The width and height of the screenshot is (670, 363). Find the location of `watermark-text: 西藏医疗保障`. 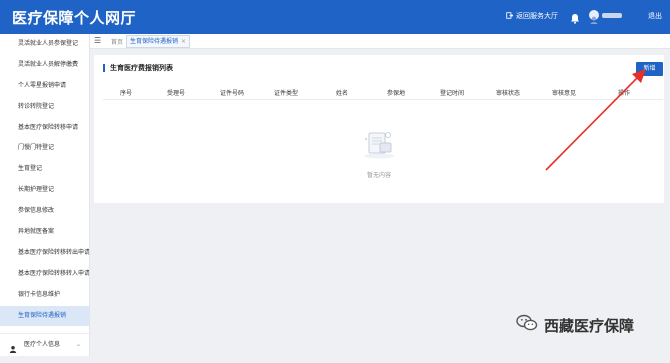

watermark-text: 西藏医疗保障 is located at coordinates (589, 325).